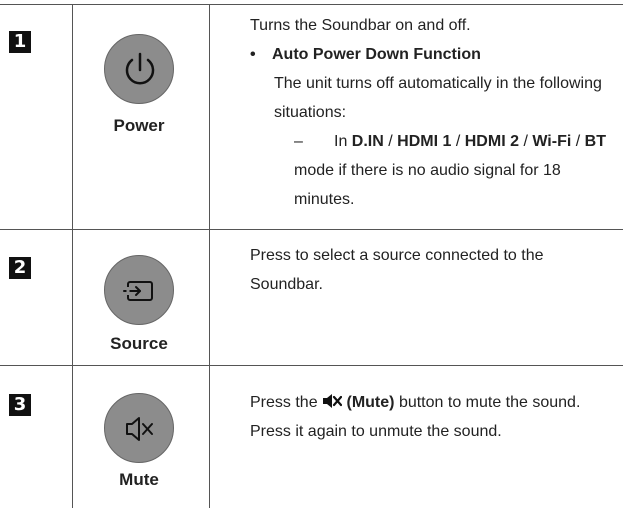 Image resolution: width=623 pixels, height=508 pixels. I want to click on row-number: 2, so click(20, 268).